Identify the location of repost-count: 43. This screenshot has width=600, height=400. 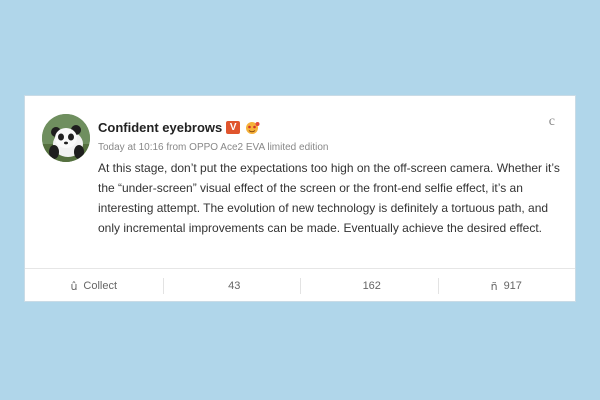
(234, 286).